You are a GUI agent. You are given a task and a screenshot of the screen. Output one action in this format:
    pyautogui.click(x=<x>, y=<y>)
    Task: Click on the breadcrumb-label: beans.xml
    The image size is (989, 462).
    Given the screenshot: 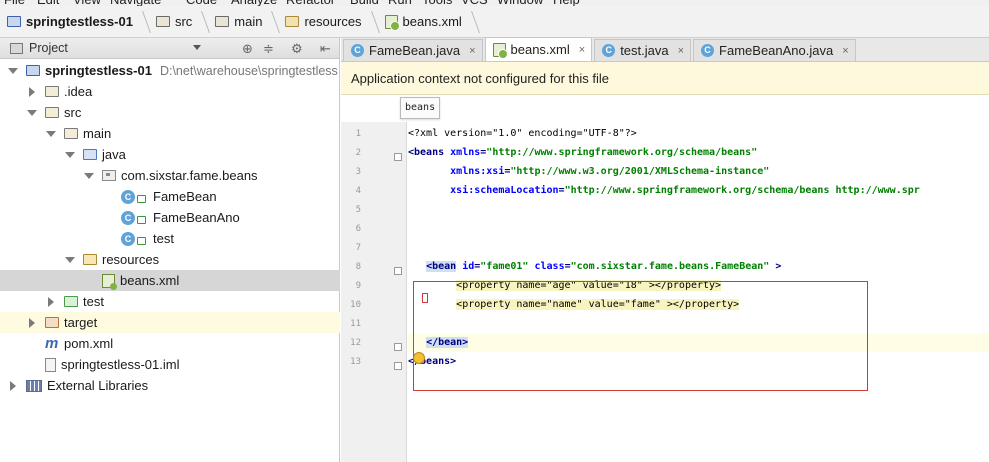 What is the action you would take?
    pyautogui.click(x=432, y=21)
    